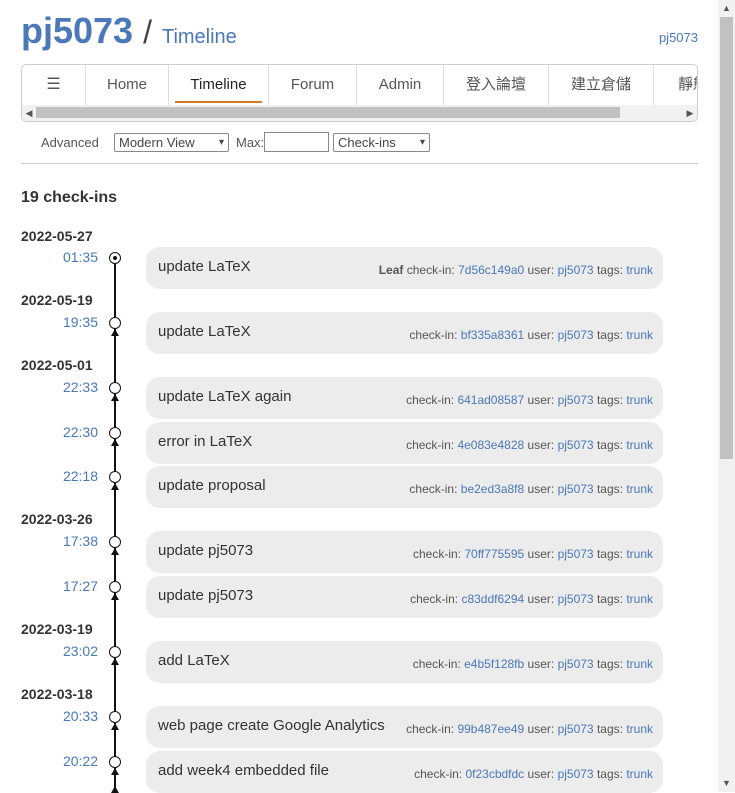 The image size is (735, 793). I want to click on checkin-time-link: 19:35, so click(59, 322).